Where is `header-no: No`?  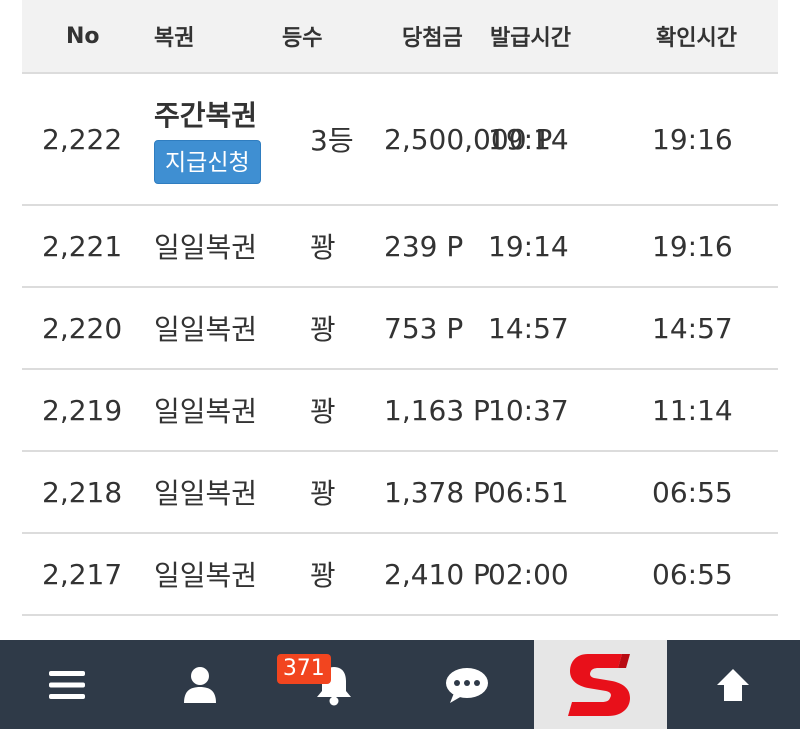 header-no: No is located at coordinates (83, 36).